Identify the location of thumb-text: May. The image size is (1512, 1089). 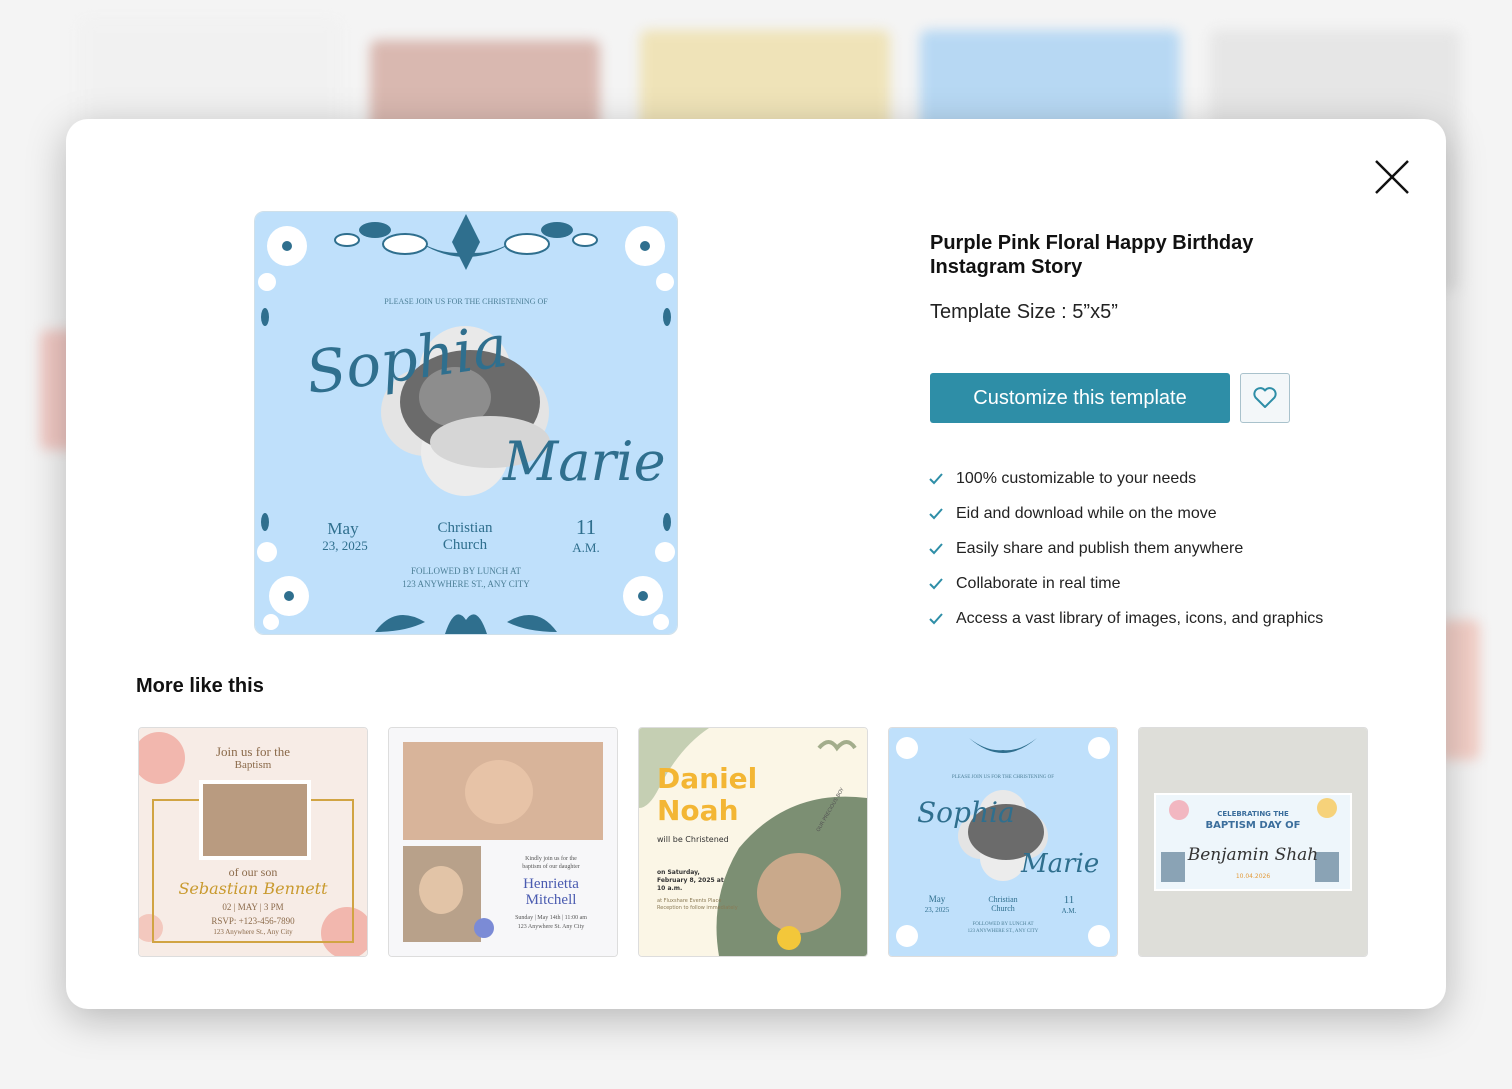
(937, 899).